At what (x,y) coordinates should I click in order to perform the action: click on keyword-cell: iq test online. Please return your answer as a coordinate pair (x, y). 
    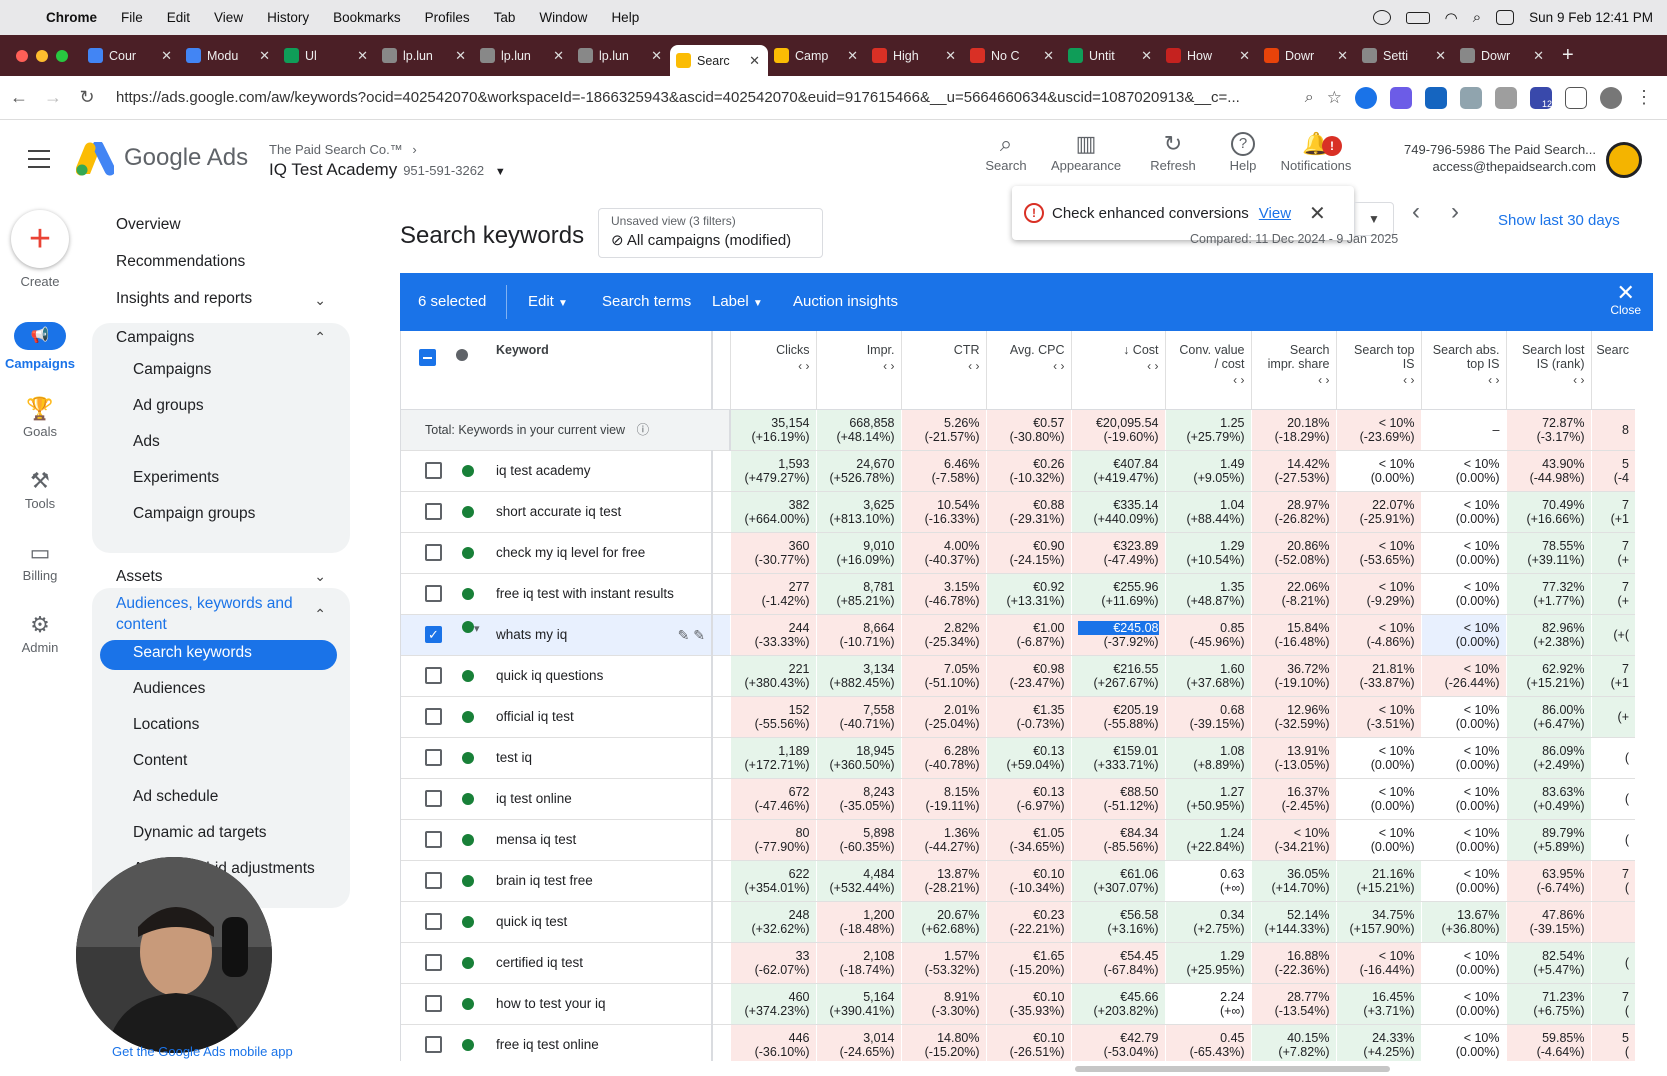
    Looking at the image, I should click on (597, 799).